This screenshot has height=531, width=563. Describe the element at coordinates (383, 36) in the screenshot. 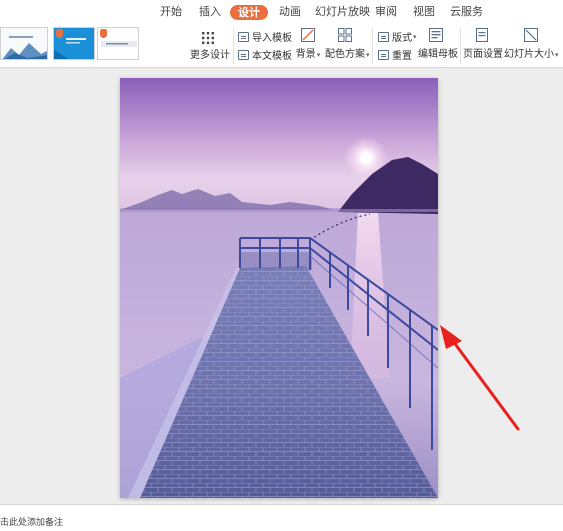

I see `layout-icon` at that location.